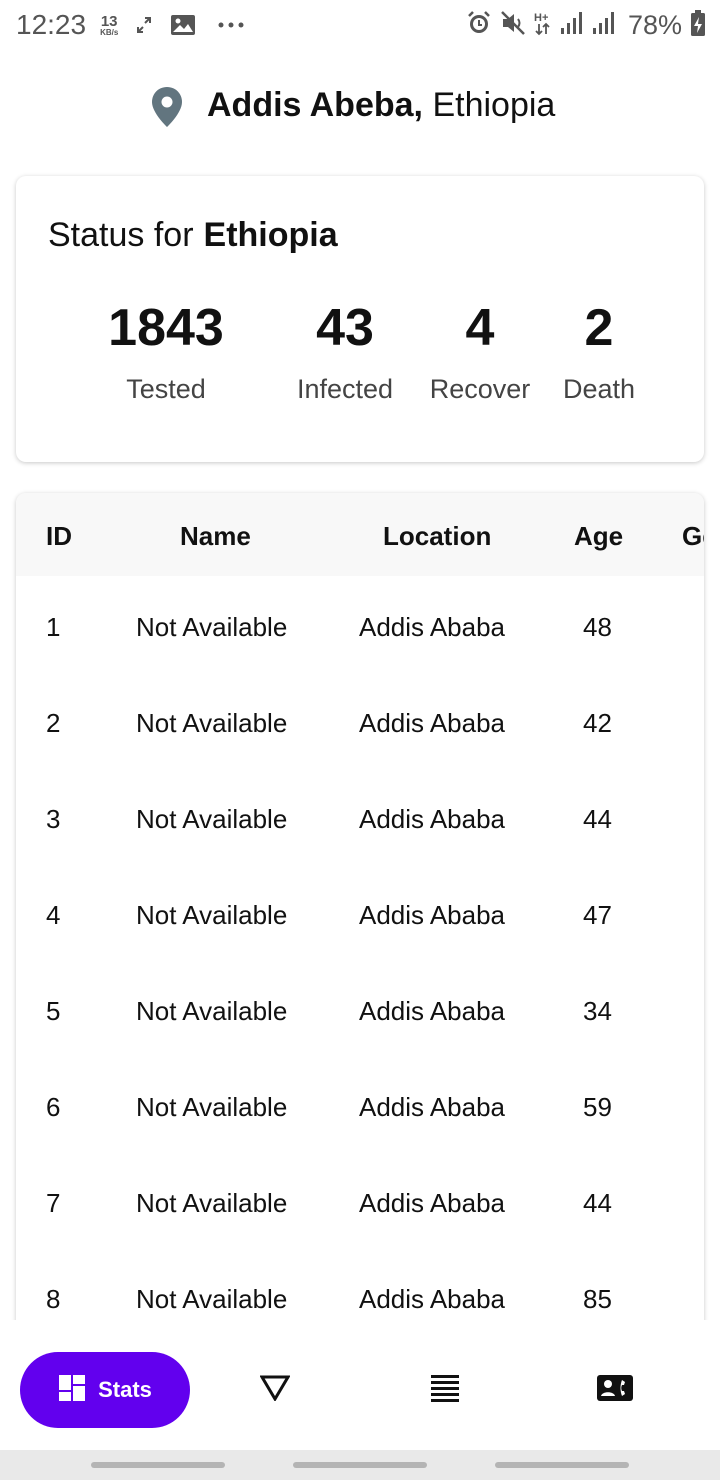 Image resolution: width=720 pixels, height=1480 pixels. Describe the element at coordinates (59, 536) in the screenshot. I see `column-header-id: ID` at that location.